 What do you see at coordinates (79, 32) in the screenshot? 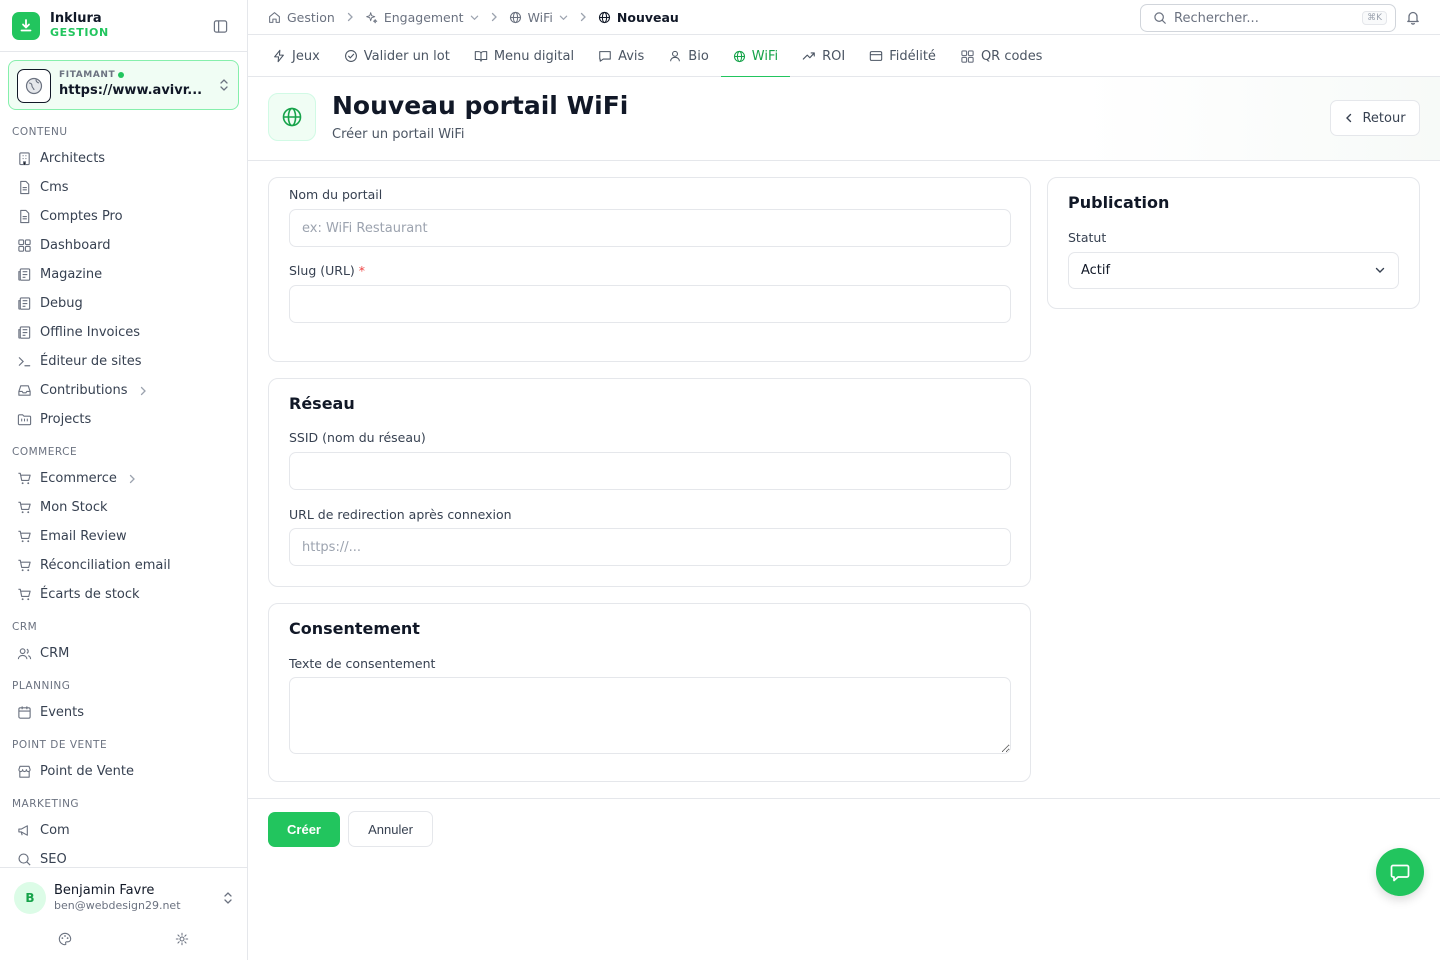
I see `brand-subtitle: GESTION` at bounding box center [79, 32].